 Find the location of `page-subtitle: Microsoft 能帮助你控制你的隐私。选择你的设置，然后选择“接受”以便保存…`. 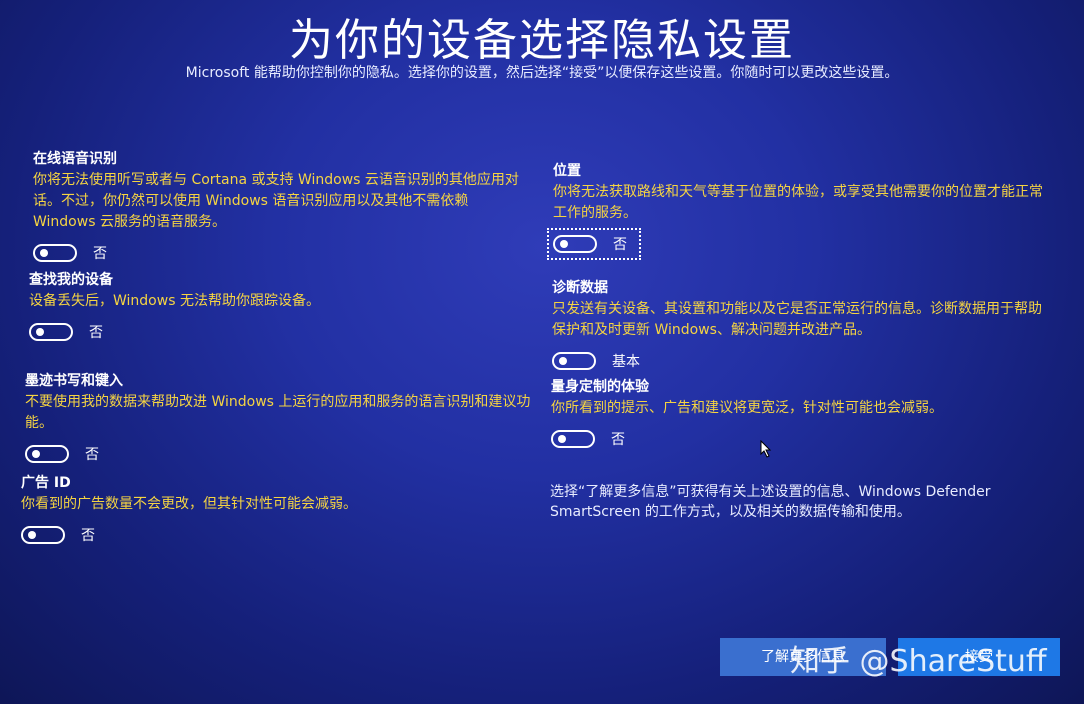

page-subtitle: Microsoft 能帮助你控制你的隐私。选择你的设置，然后选择“接受”以便保存… is located at coordinates (542, 73).